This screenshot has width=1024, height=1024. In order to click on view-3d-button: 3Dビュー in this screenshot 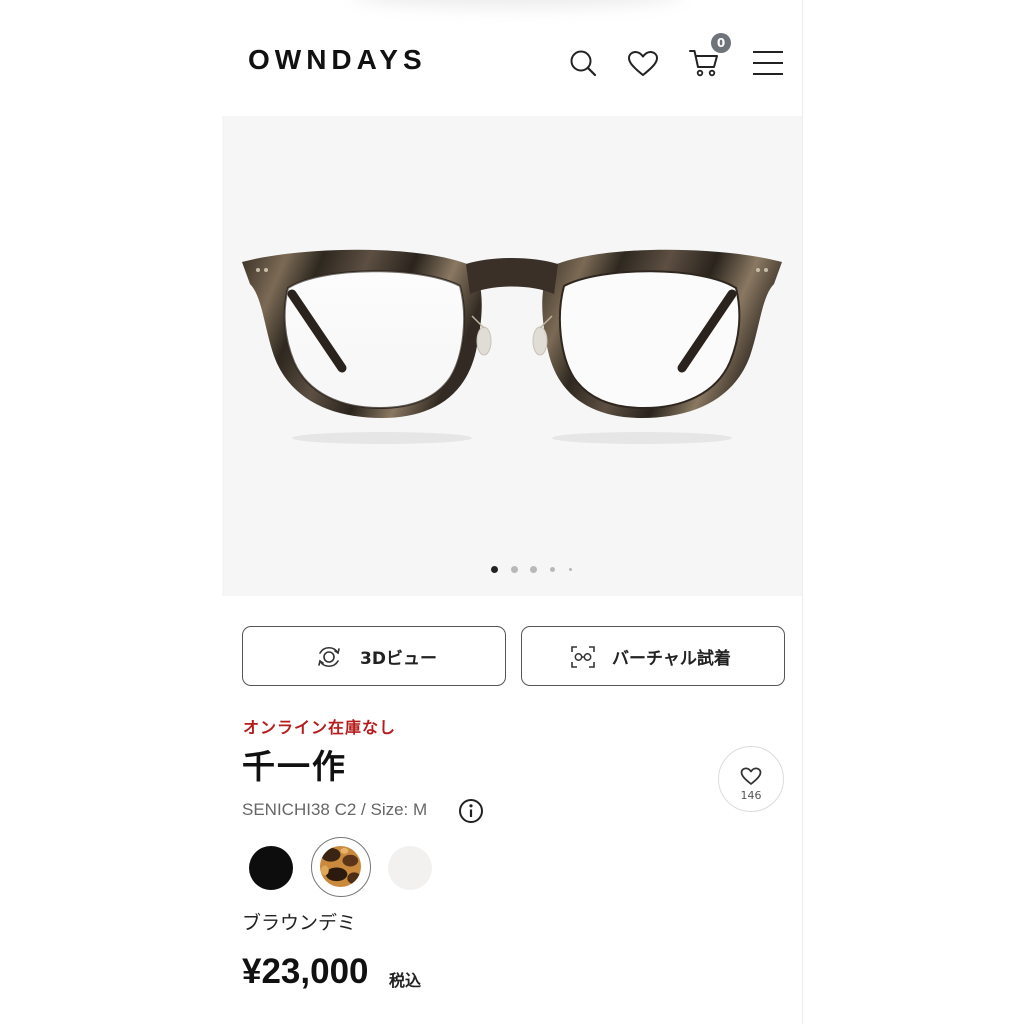, I will do `click(374, 656)`.